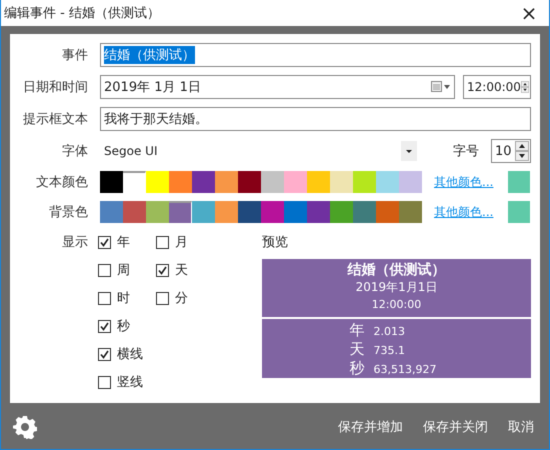 The width and height of the screenshot is (550, 450). I want to click on checkbox-label: 天, so click(181, 270).